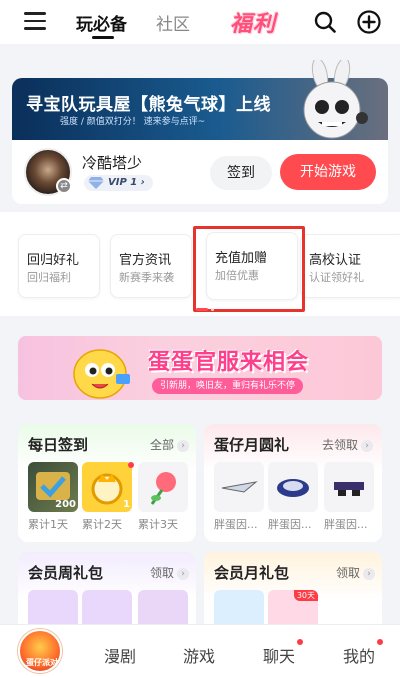 The height and width of the screenshot is (678, 400). What do you see at coordinates (102, 524) in the screenshot?
I see `gift-label: 累计2天` at bounding box center [102, 524].